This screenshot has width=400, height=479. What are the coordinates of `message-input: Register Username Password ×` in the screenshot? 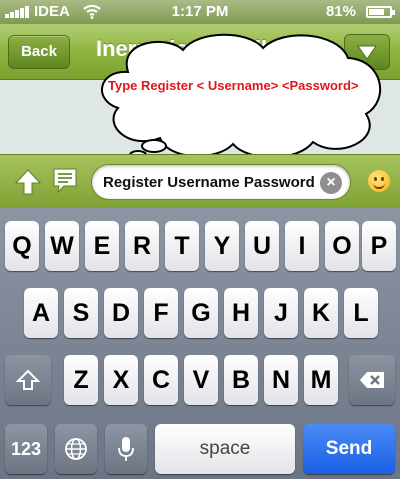 It's located at (221, 182).